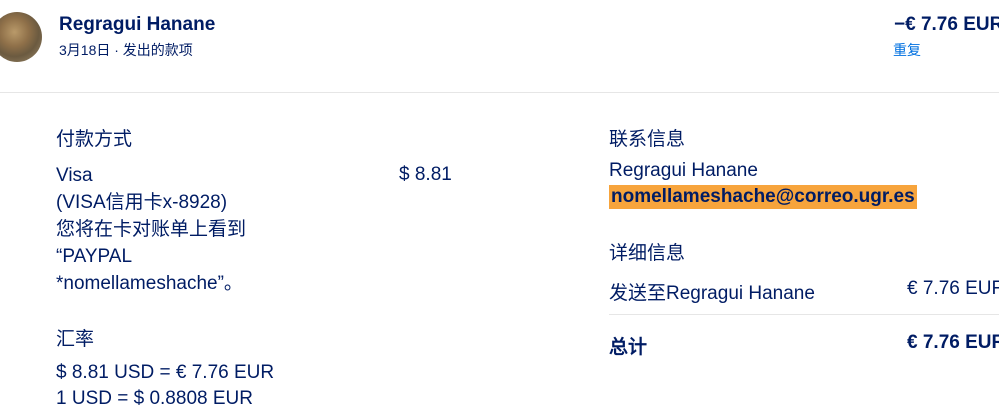 The image size is (999, 410). Describe the element at coordinates (628, 347) in the screenshot. I see `total-label: 总计` at that location.